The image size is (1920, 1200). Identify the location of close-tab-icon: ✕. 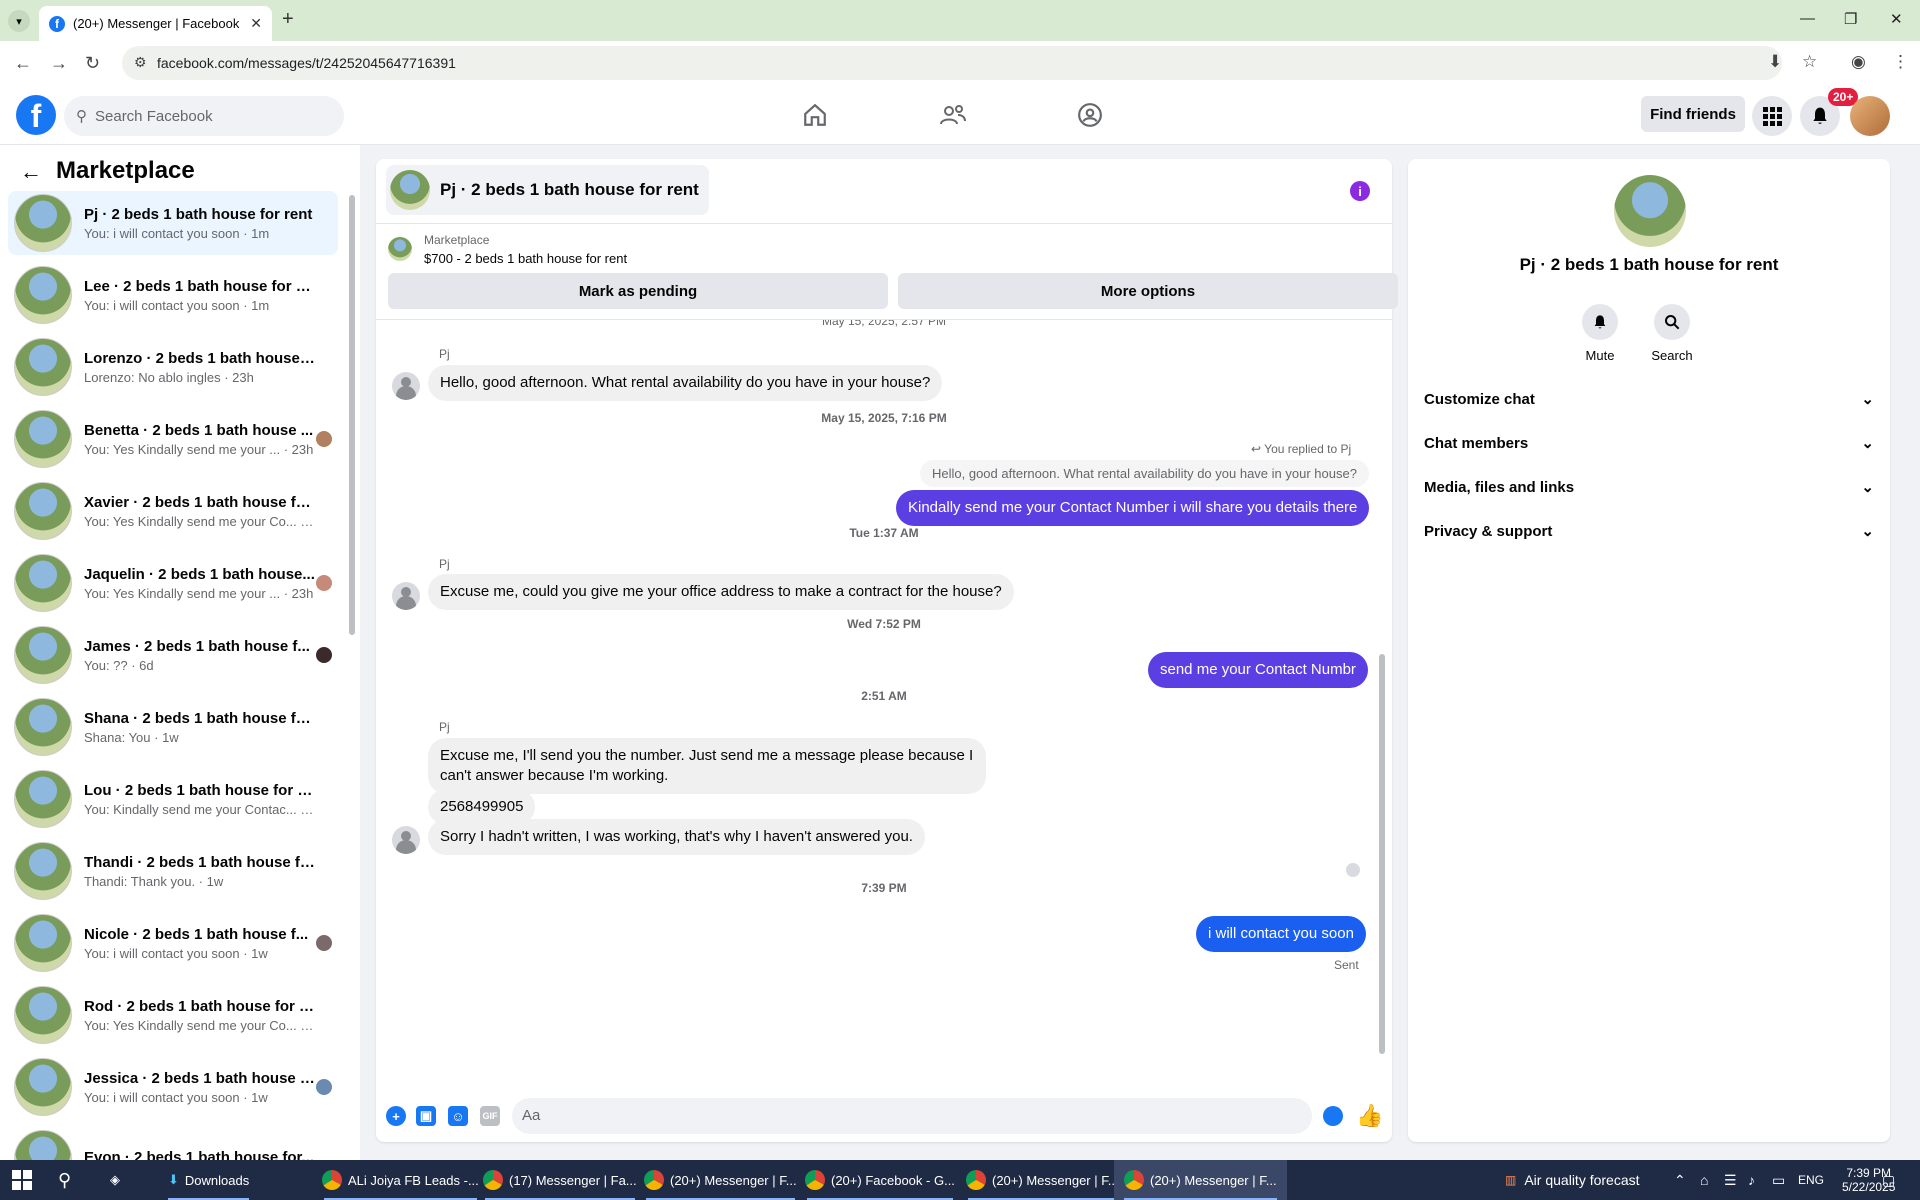
(256, 23).